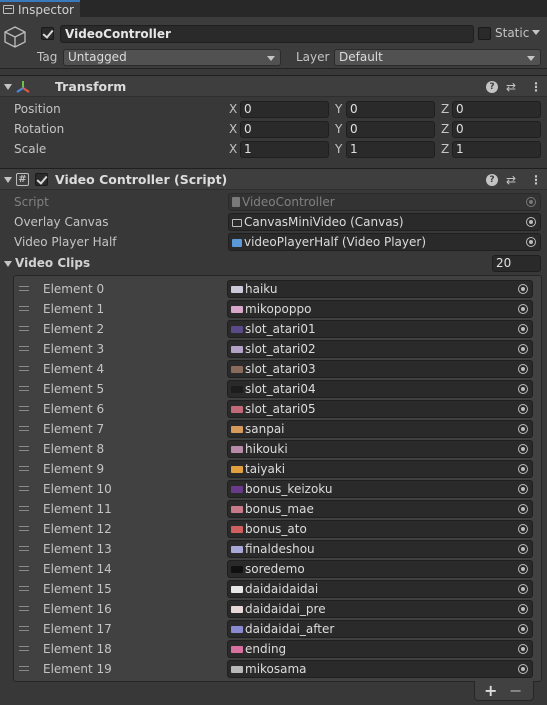  I want to click on video-clip-field: slot_atari03, so click(380, 369).